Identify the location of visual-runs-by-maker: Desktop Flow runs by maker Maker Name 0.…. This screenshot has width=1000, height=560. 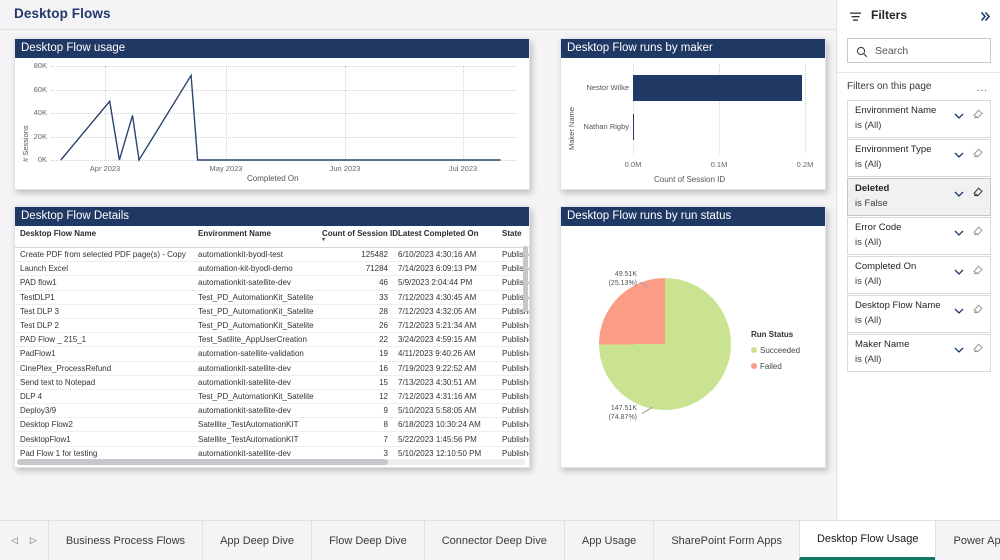
(693, 114).